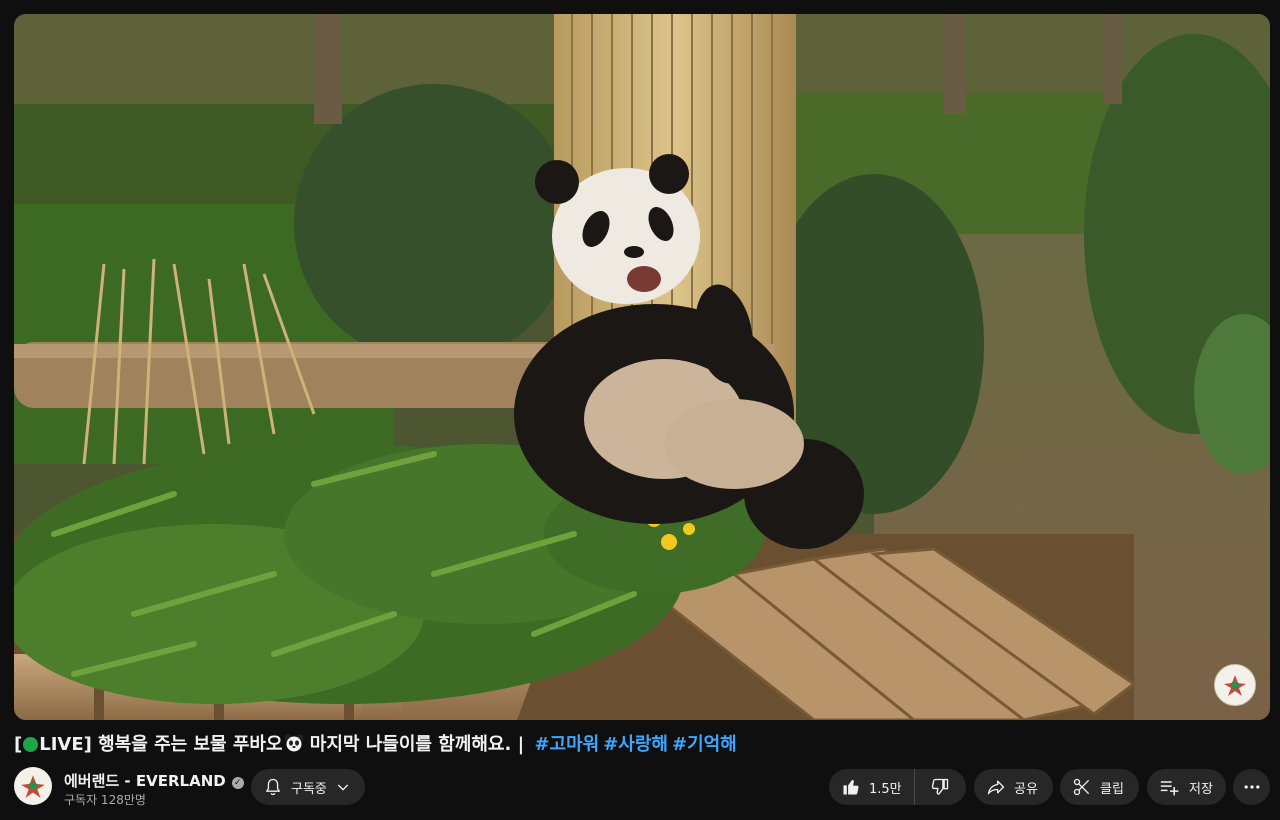 Image resolution: width=1280 pixels, height=820 pixels. What do you see at coordinates (1186, 787) in the screenshot?
I see `save-button: 저장` at bounding box center [1186, 787].